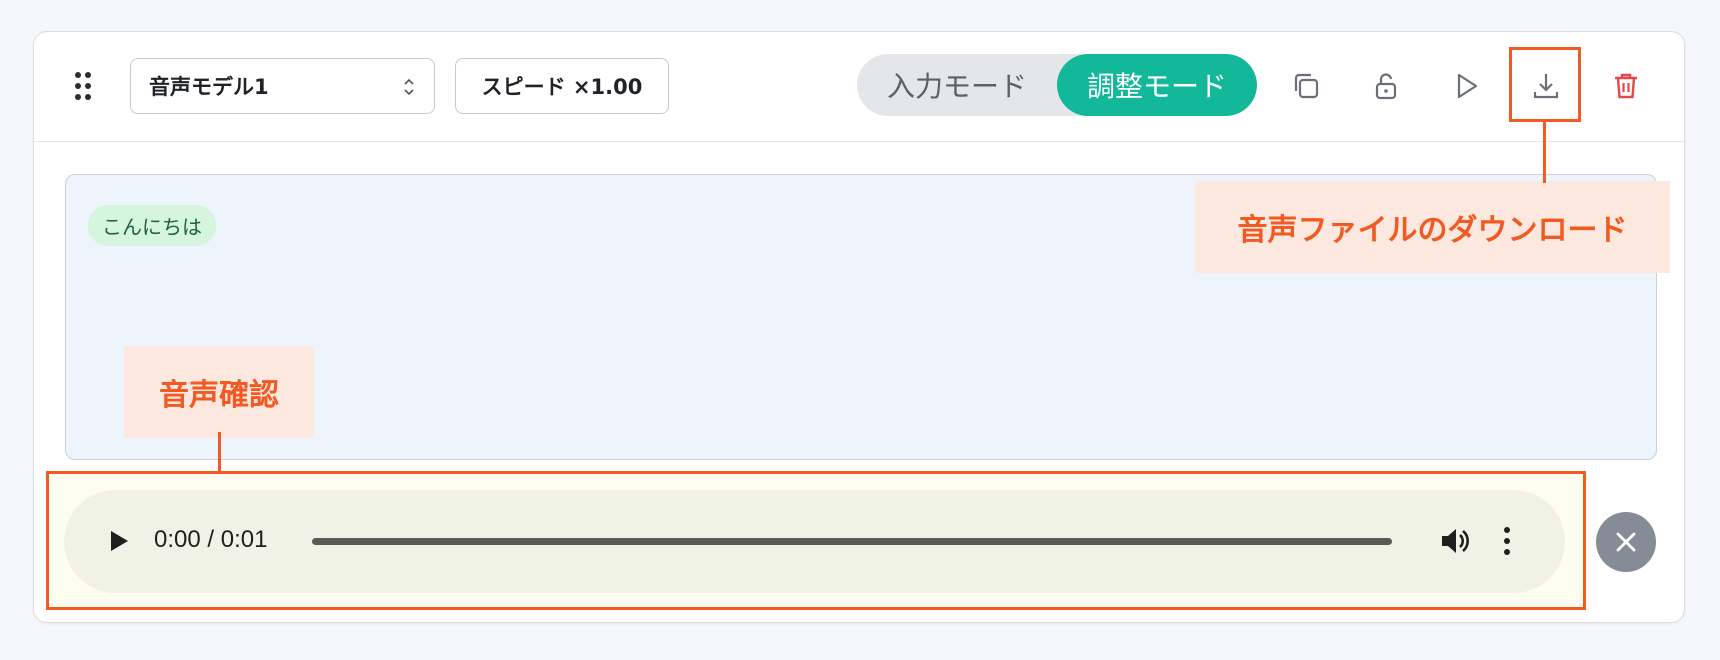  What do you see at coordinates (152, 225) in the screenshot?
I see `text-chip: こんにちは` at bounding box center [152, 225].